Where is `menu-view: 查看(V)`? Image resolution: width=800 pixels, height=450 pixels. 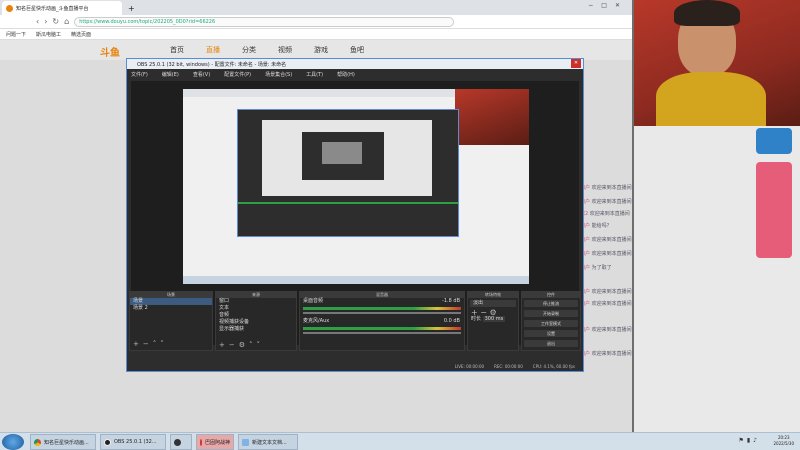
menu-view: 查看(V) is located at coordinates (201, 74).